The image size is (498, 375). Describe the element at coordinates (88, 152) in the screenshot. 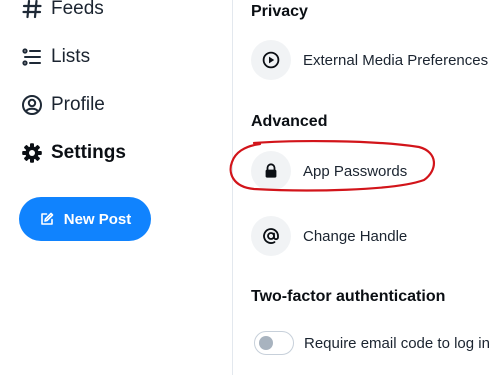

I see `sidebar-item-label: Settings` at that location.